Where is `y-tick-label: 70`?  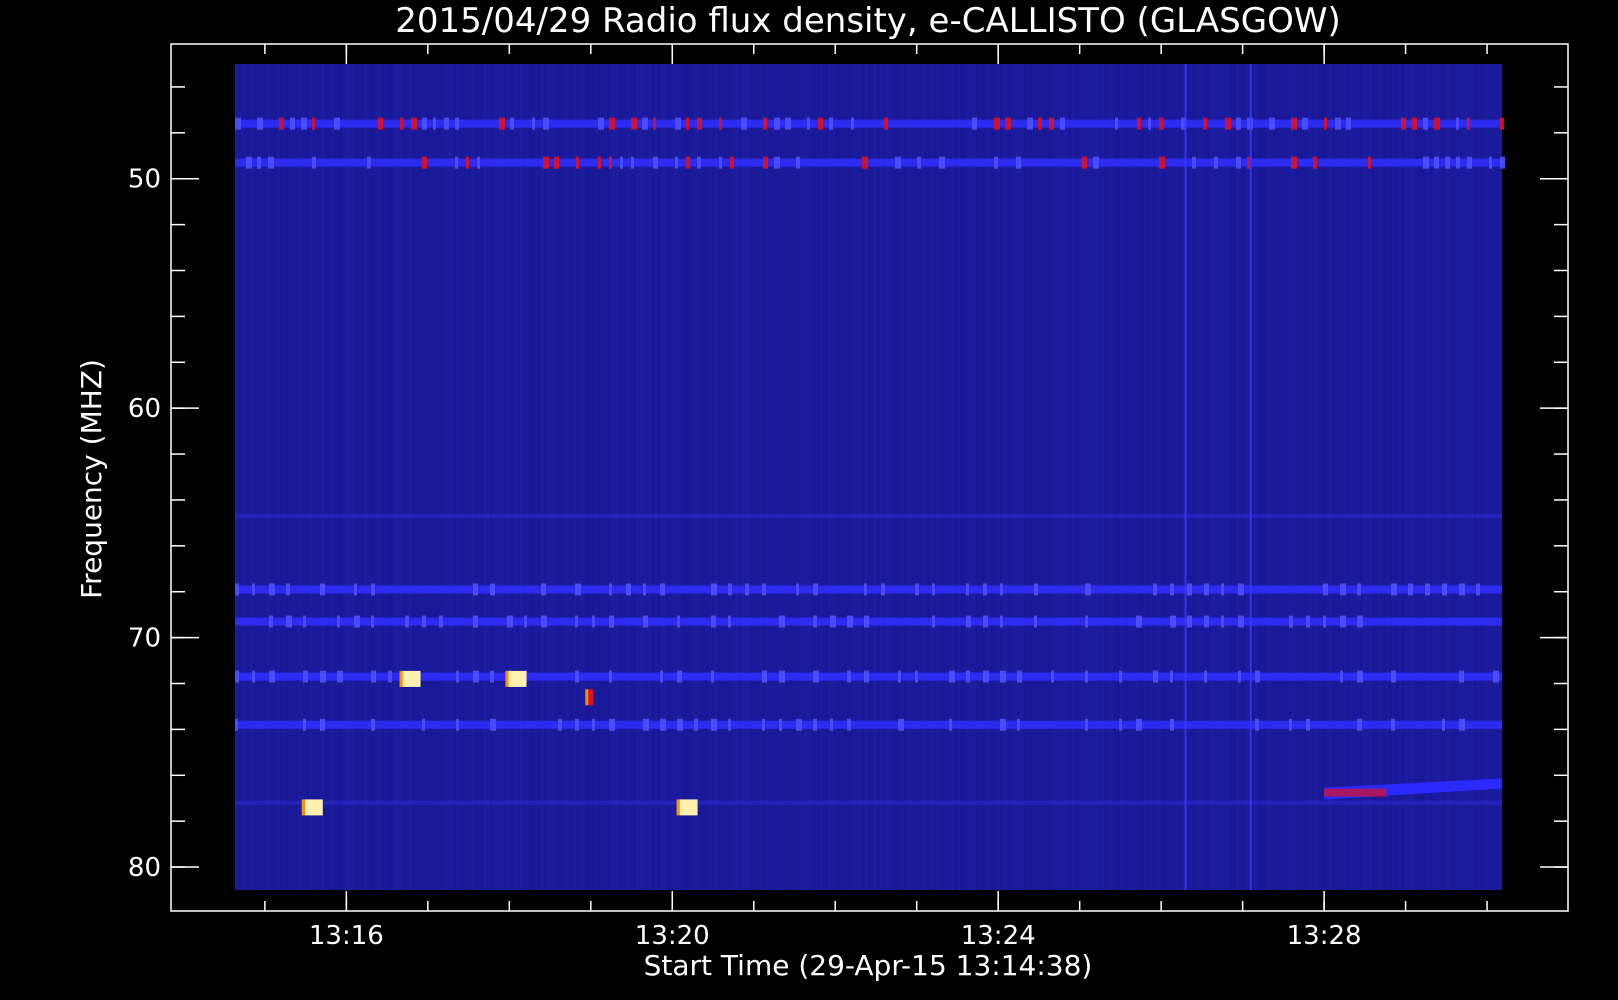
y-tick-label: 70 is located at coordinates (144, 639).